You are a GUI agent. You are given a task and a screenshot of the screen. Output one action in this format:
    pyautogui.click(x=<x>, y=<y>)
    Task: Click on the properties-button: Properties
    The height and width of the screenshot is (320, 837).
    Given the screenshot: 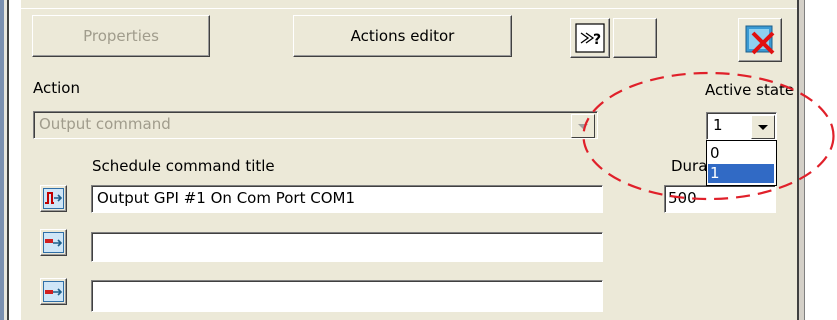 What is the action you would take?
    pyautogui.click(x=121, y=36)
    